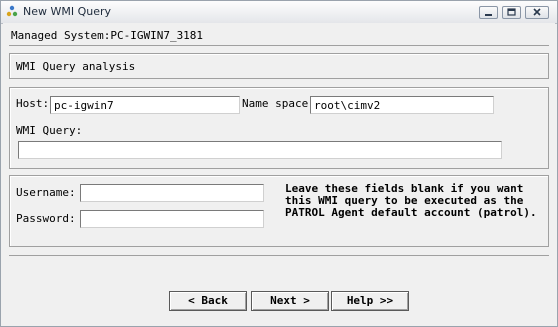  What do you see at coordinates (33, 103) in the screenshot?
I see `host-label: Host:` at bounding box center [33, 103].